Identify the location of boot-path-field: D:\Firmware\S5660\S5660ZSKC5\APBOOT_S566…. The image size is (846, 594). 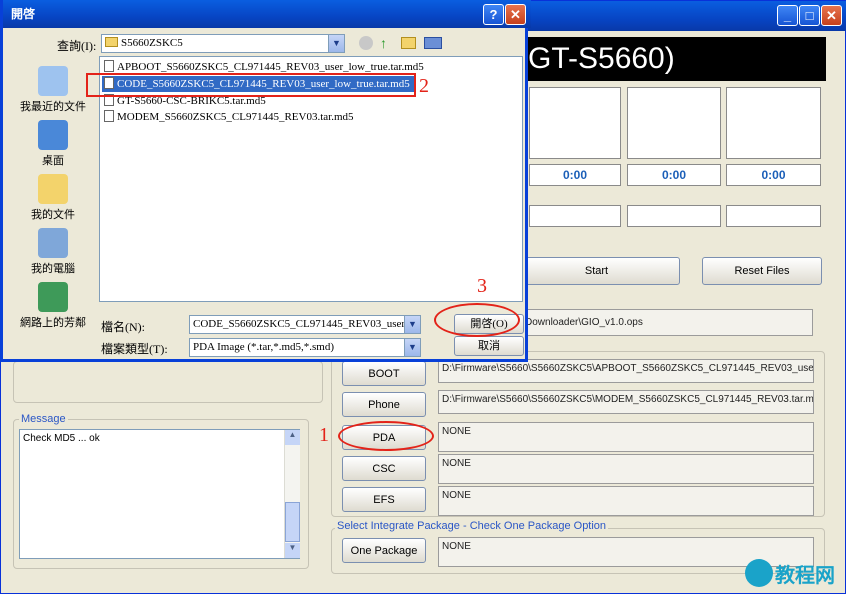
(626, 371).